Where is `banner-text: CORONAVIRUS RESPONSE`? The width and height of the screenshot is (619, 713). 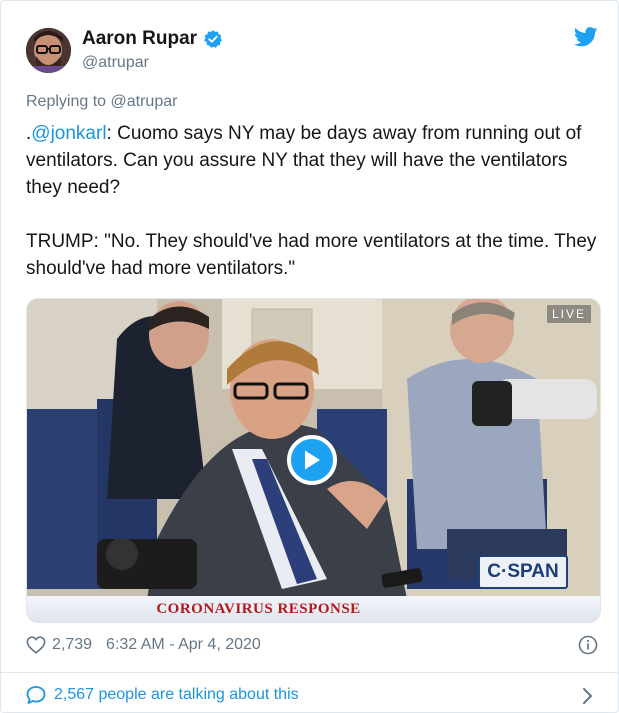
banner-text: CORONAVIRUS RESPONSE is located at coordinates (258, 608).